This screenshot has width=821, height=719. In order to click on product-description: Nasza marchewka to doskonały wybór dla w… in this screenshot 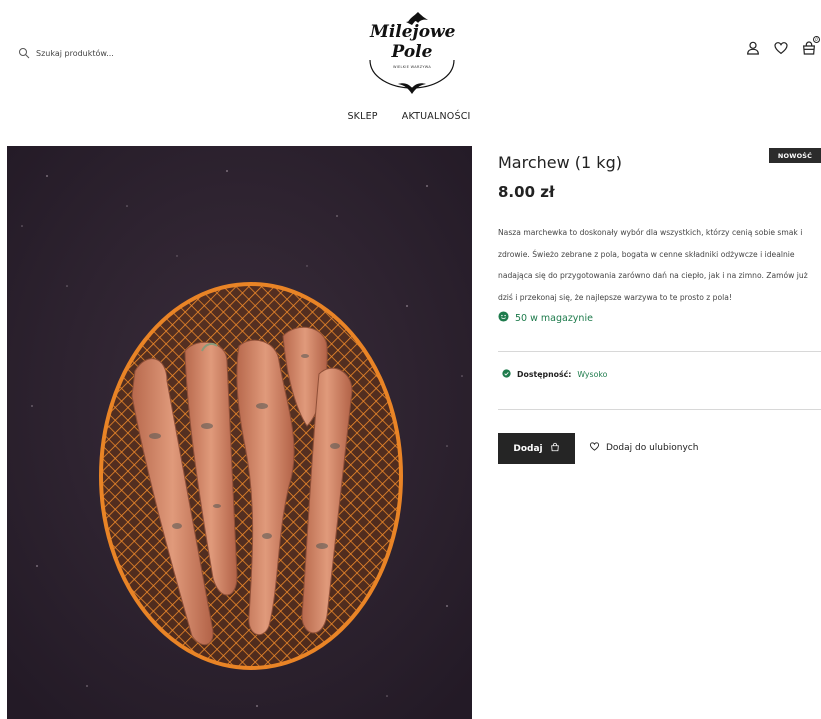, I will do `click(653, 265)`.